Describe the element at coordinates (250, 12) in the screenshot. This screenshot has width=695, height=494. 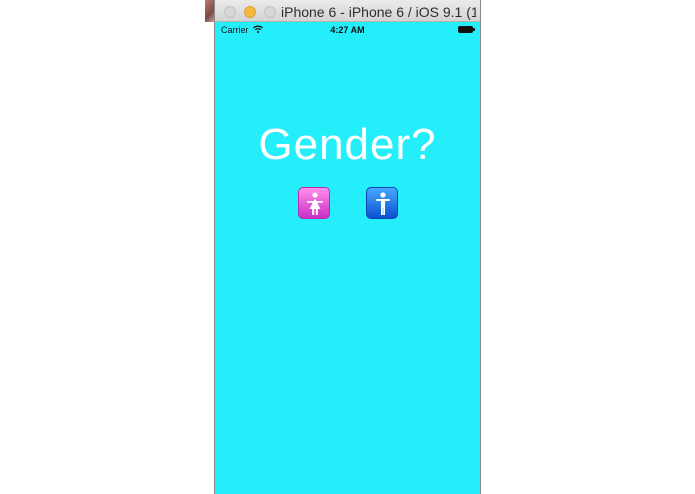
I see `minimize-window-button` at that location.